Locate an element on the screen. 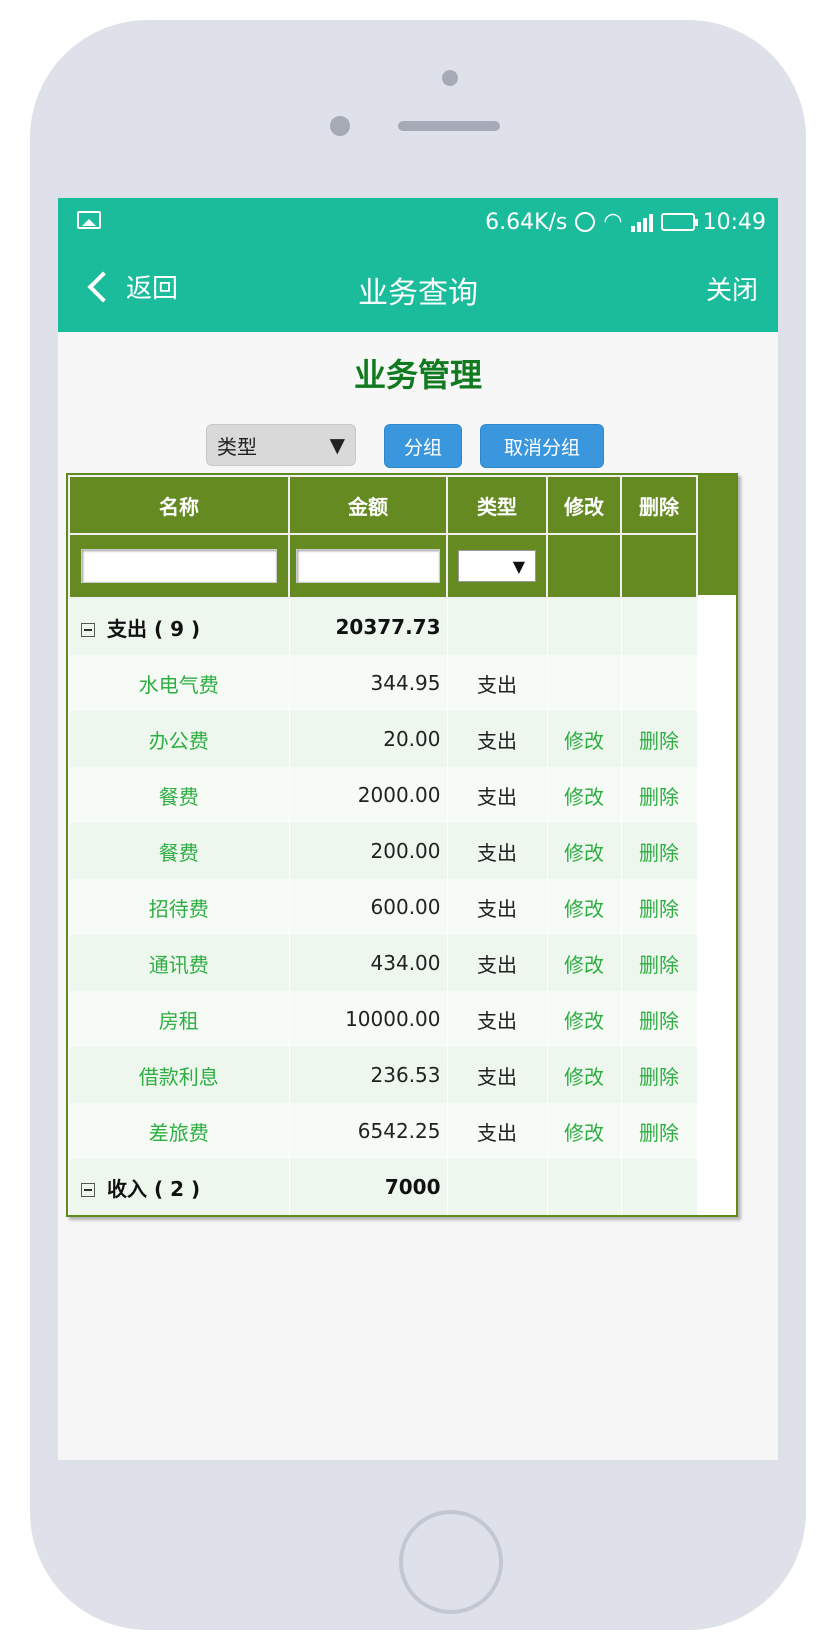 This screenshot has height=1651, width=836. col-header-amount: 金额 is located at coordinates (368, 505).